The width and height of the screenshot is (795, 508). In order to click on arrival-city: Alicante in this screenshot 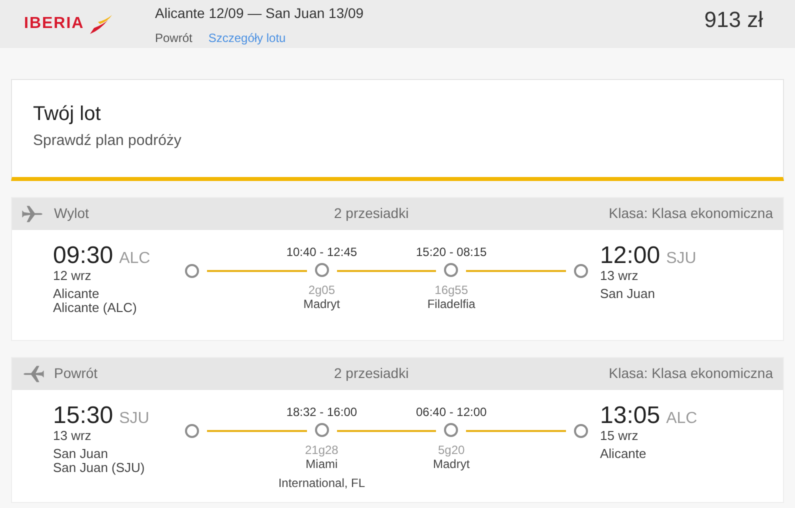, I will do `click(624, 453)`.